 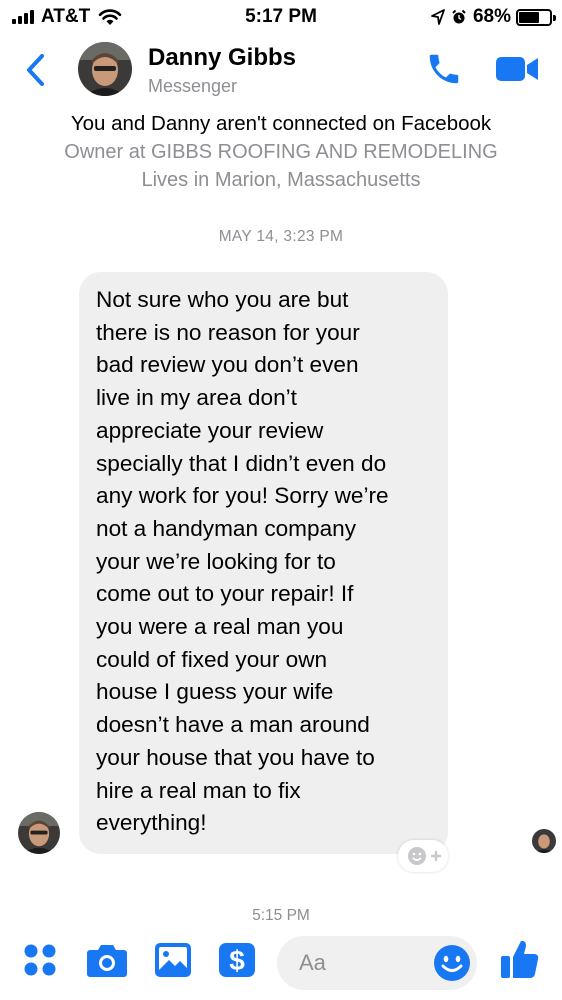 I want to click on message-line: live in my area don’t, so click(x=196, y=398).